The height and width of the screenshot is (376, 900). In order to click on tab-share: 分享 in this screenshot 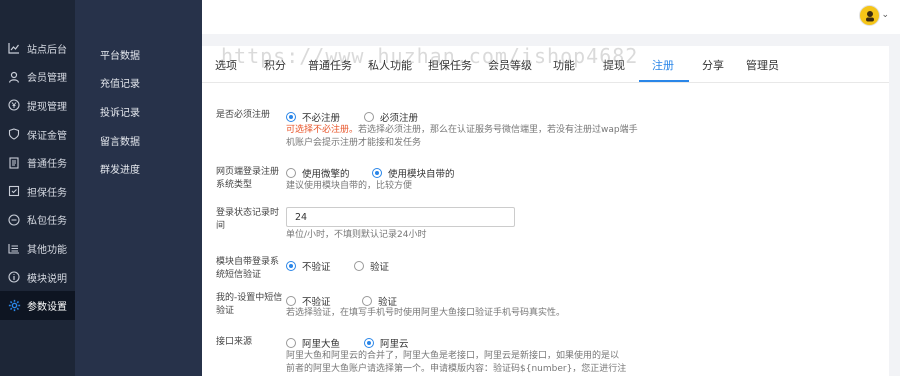, I will do `click(713, 65)`.